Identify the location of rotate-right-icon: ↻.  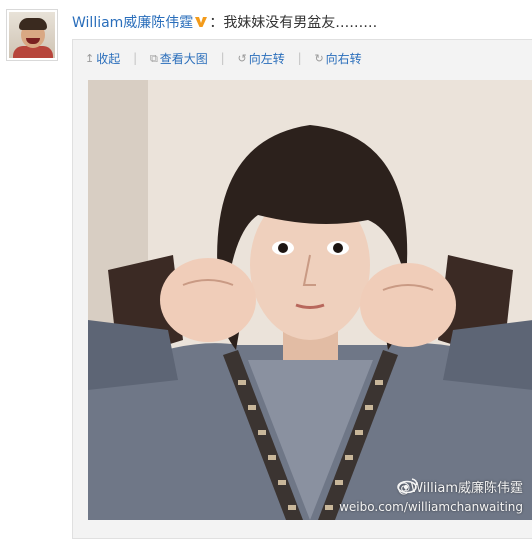
(319, 58).